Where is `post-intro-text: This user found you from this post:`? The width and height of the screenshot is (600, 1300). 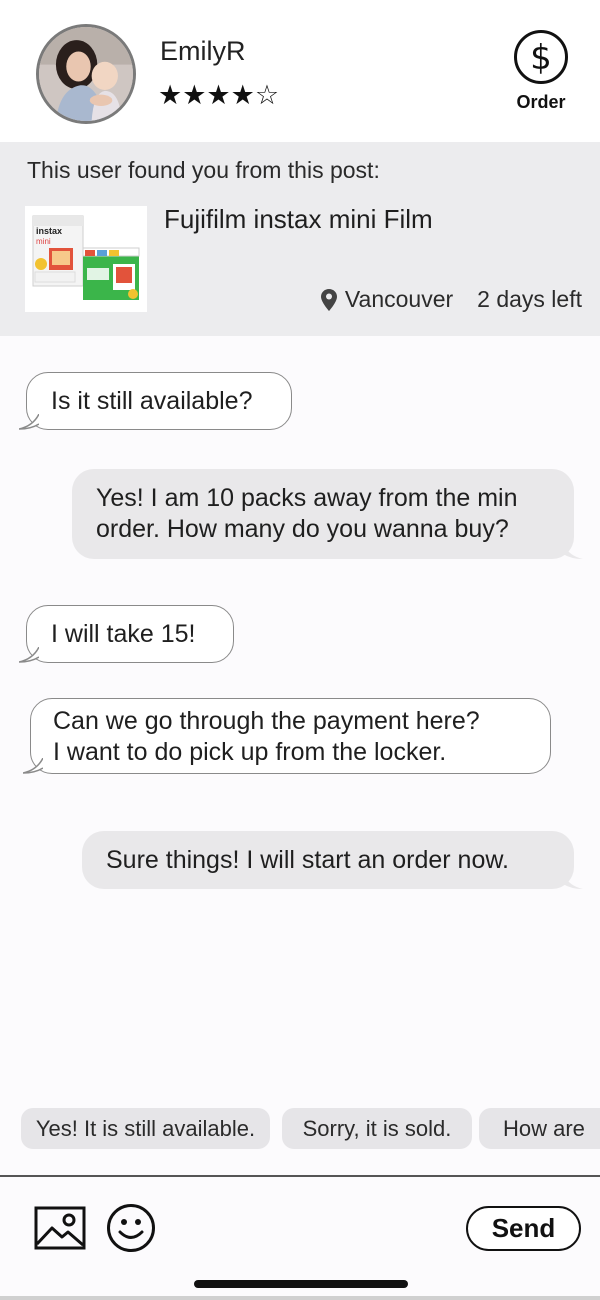
post-intro-text: This user found you from this post: is located at coordinates (203, 170).